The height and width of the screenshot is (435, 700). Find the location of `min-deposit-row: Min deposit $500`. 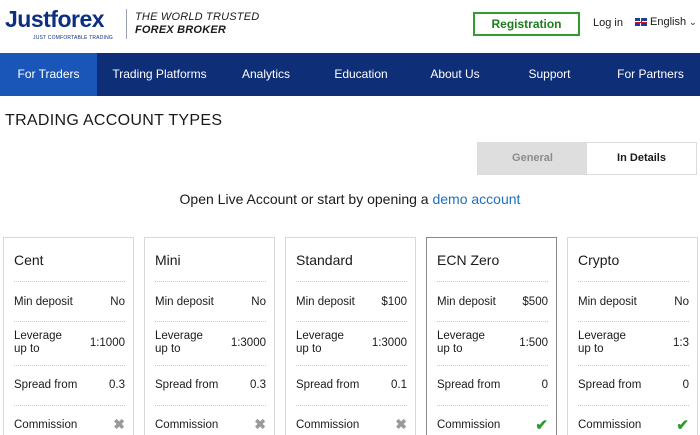

min-deposit-row: Min deposit $500 is located at coordinates (492, 301).